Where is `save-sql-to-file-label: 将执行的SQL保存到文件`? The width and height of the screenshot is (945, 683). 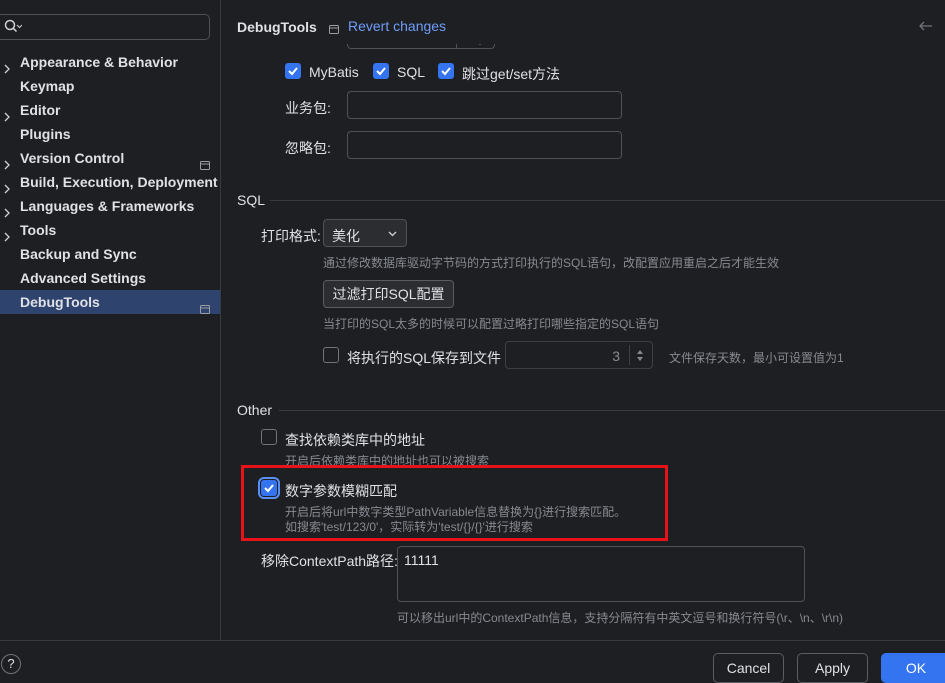 save-sql-to-file-label: 将执行的SQL保存到文件 is located at coordinates (424, 358).